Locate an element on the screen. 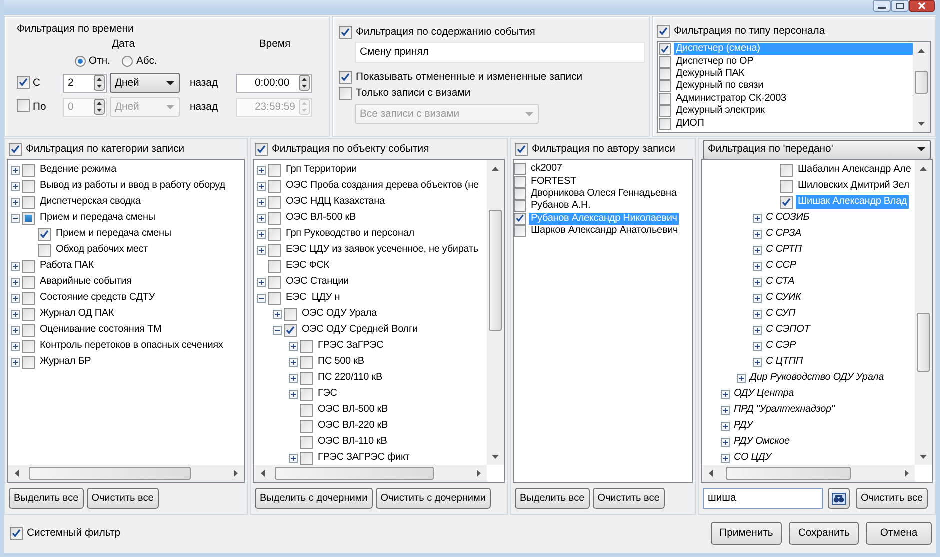  checkbox-label: Фильтрация по объекту события is located at coordinates (351, 149).